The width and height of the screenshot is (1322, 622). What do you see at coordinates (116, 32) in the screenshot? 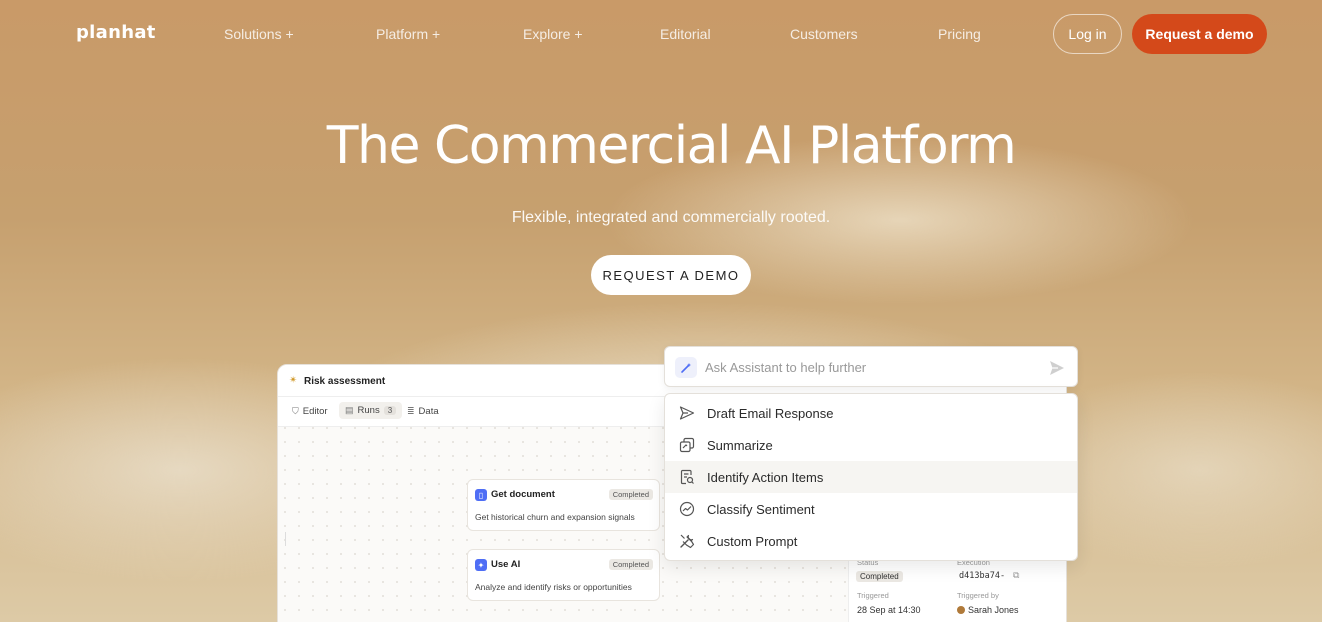
I see `logo: planhat` at bounding box center [116, 32].